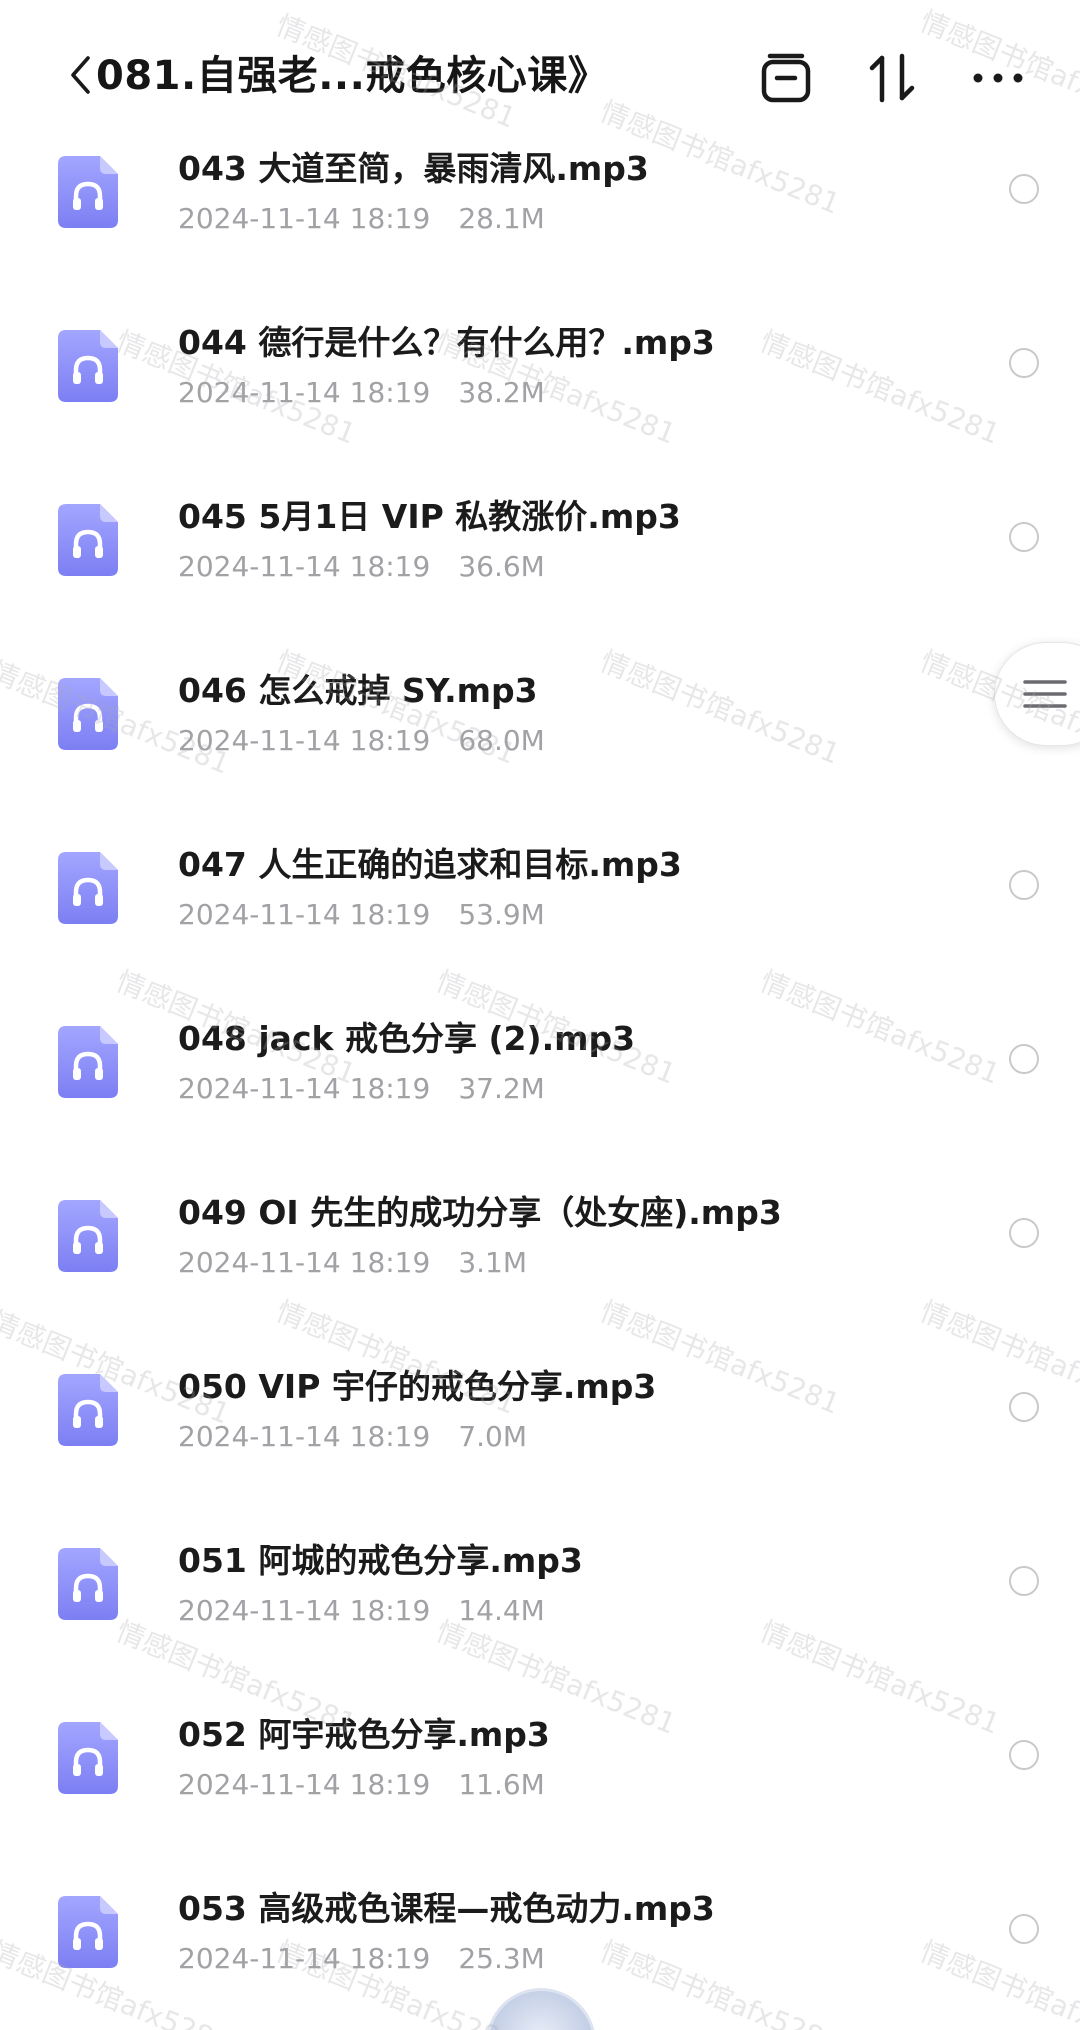 This screenshot has height=2030, width=1080. I want to click on file-size: 11.6M, so click(501, 1784).